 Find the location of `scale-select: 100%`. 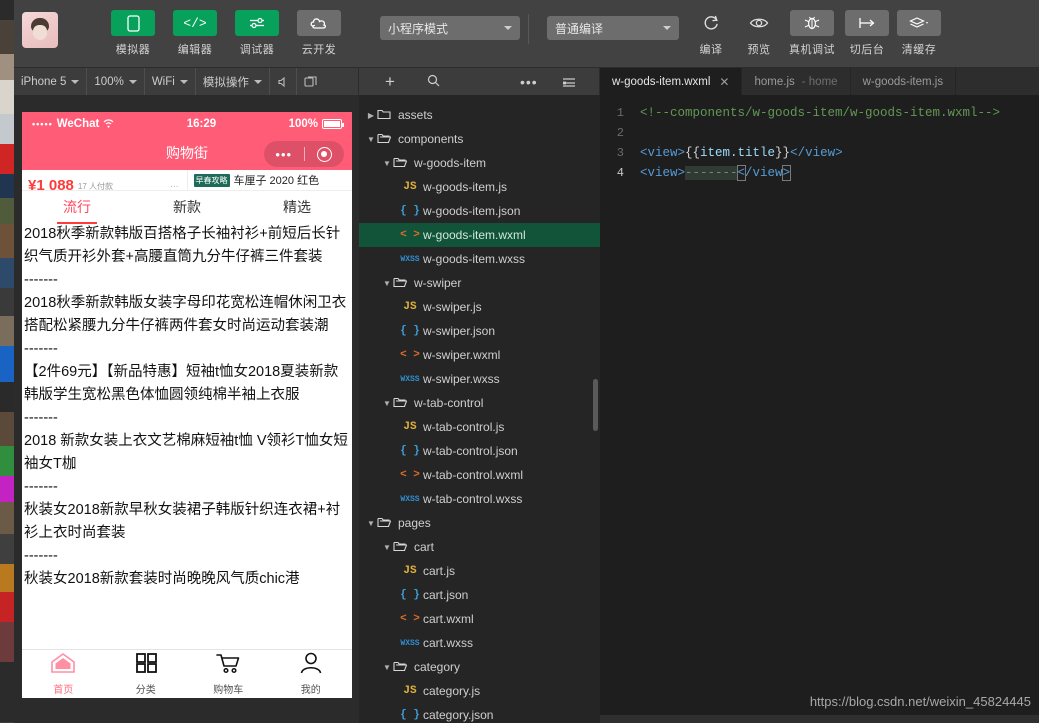

scale-select: 100% is located at coordinates (116, 81).